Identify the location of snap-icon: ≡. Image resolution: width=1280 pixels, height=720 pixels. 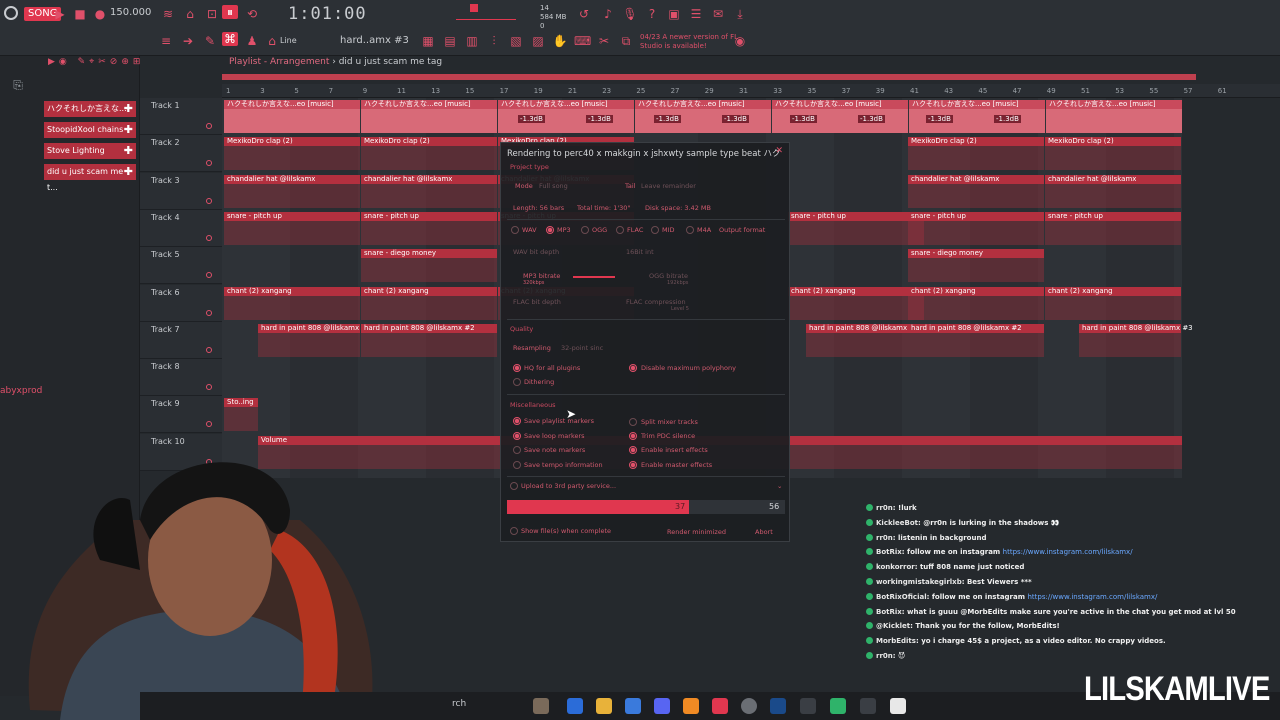
(166, 41).